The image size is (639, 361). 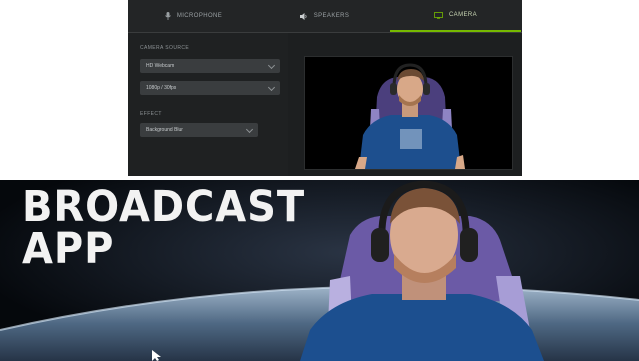 What do you see at coordinates (165, 48) in the screenshot?
I see `source-device-label: CAMERA SOURCE` at bounding box center [165, 48].